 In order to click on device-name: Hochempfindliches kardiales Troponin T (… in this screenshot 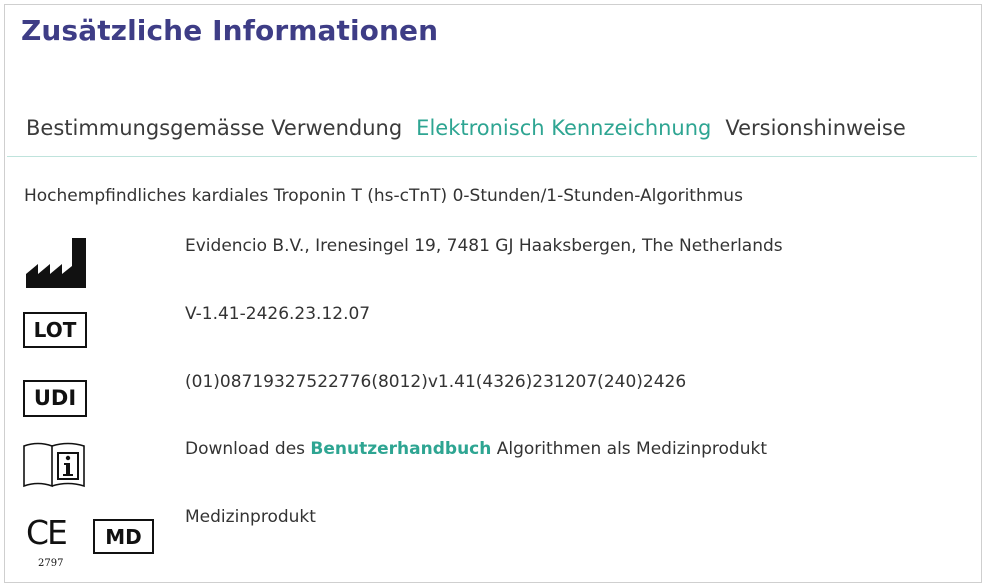, I will do `click(383, 196)`.